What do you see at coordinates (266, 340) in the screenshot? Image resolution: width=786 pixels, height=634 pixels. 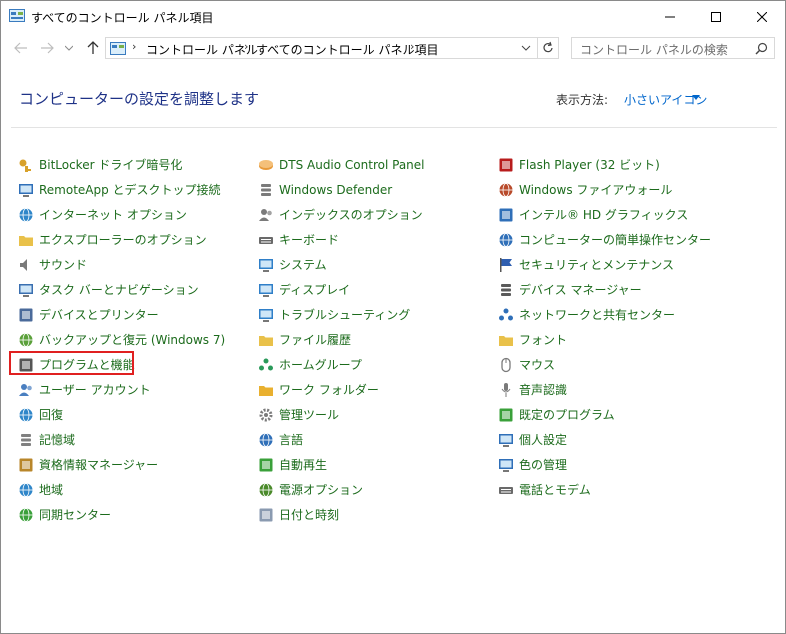 I see `file-history-icon` at bounding box center [266, 340].